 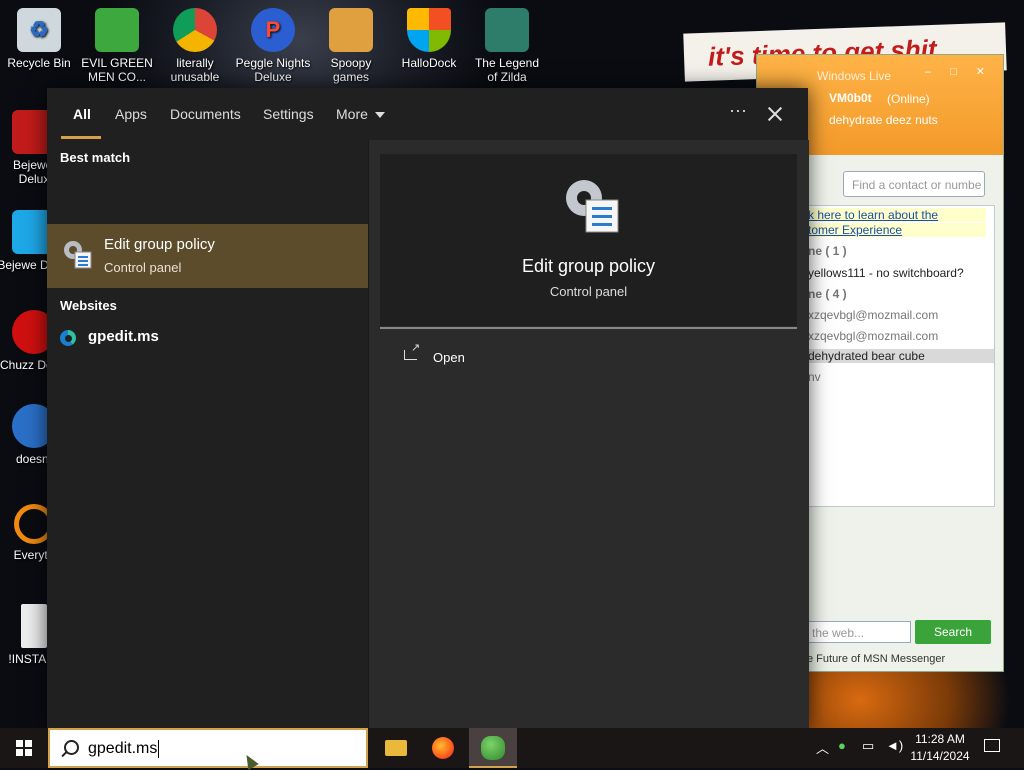 What do you see at coordinates (850, 98) in the screenshot?
I see `msn-display-name: VM0b0t` at bounding box center [850, 98].